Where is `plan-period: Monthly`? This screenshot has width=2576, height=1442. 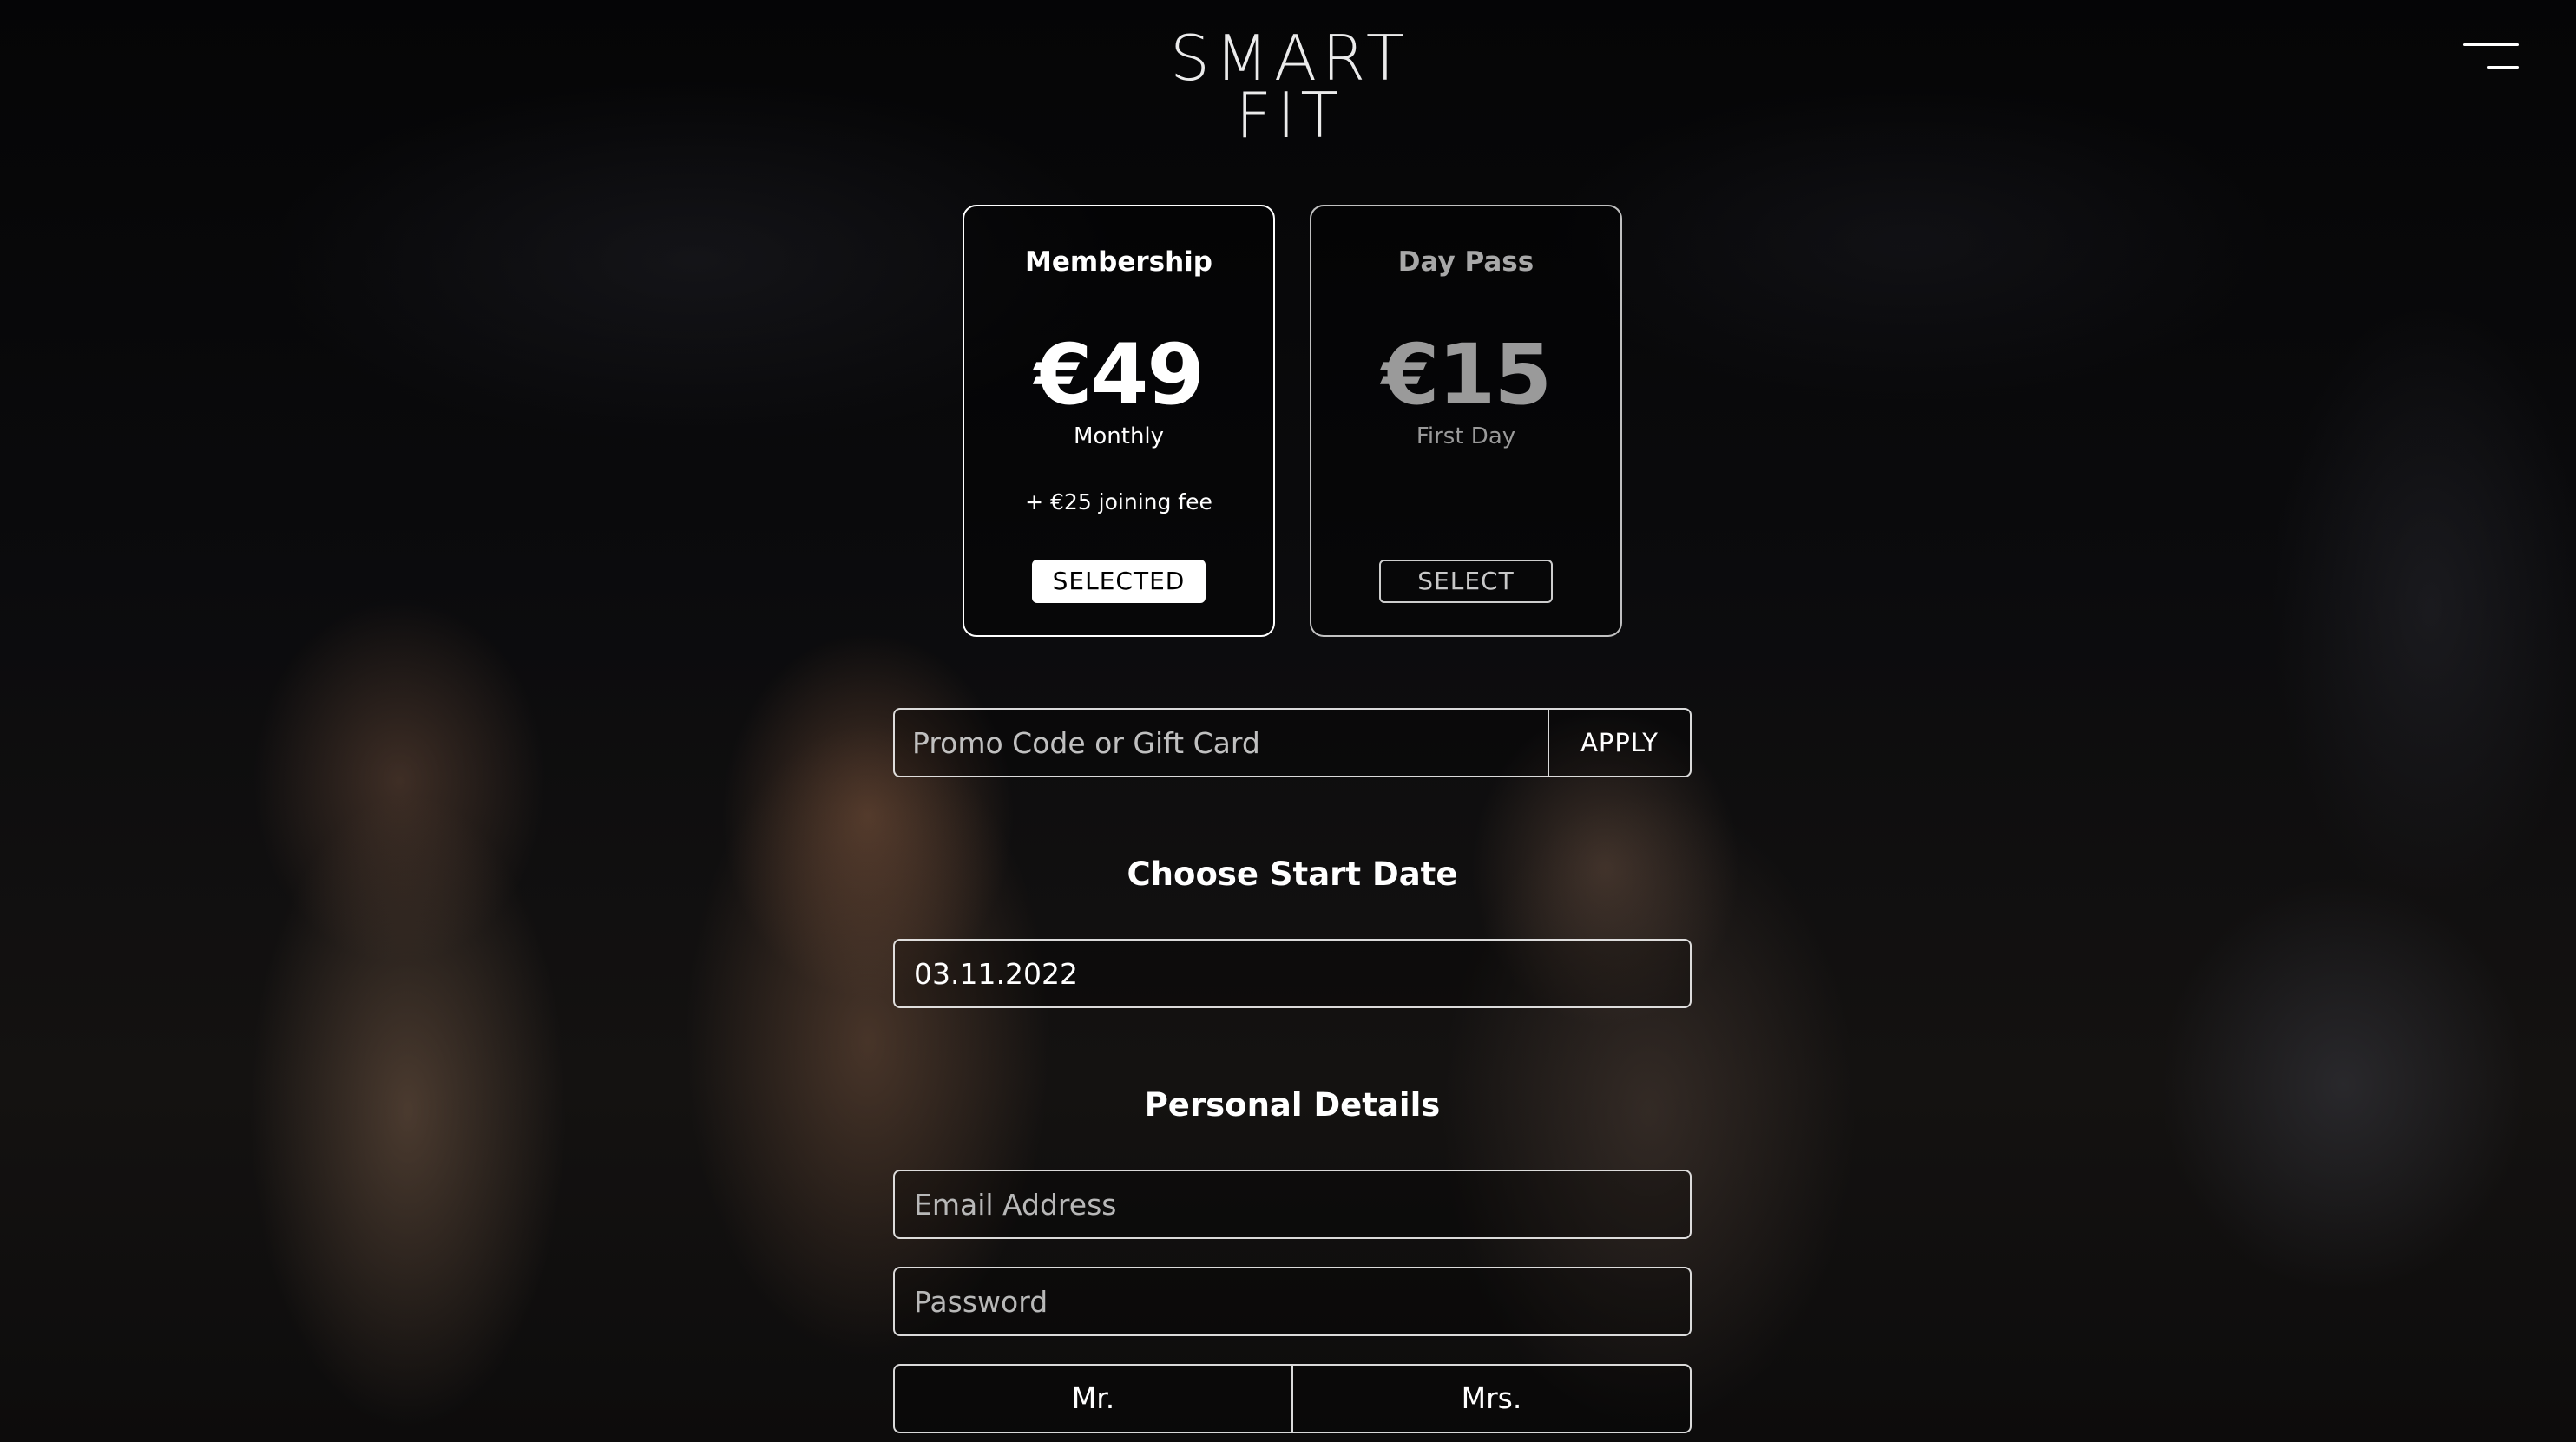
plan-period: Monthly is located at coordinates (1119, 436).